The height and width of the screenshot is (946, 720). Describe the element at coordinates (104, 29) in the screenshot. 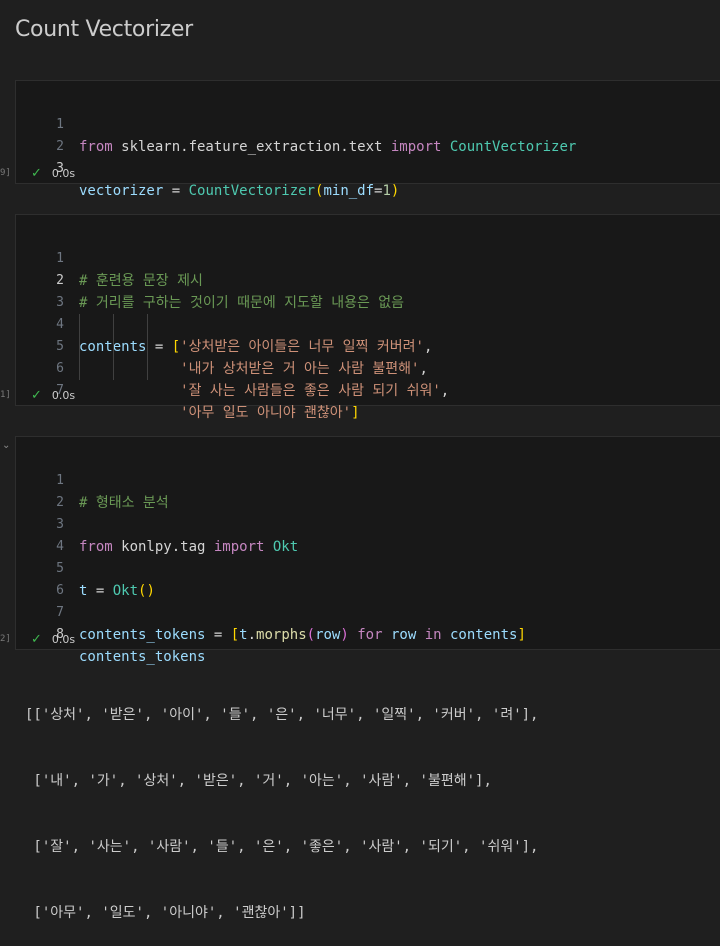

I see `section-heading: Count Vectorizer` at that location.